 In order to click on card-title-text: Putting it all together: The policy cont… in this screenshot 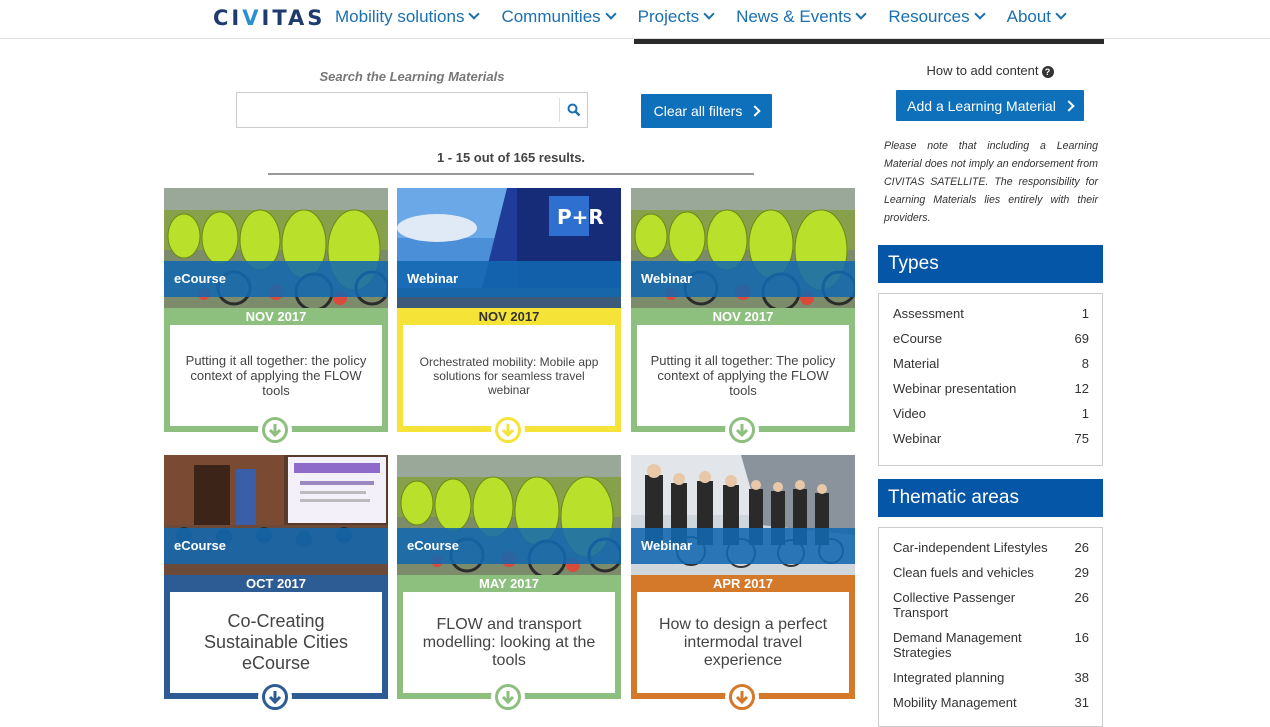, I will do `click(743, 375)`.